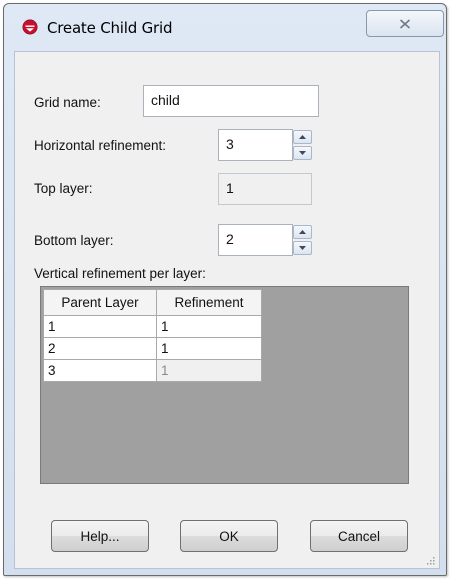 The image size is (451, 580). What do you see at coordinates (255, 145) in the screenshot?
I see `horizontal-refinement-input: 3` at bounding box center [255, 145].